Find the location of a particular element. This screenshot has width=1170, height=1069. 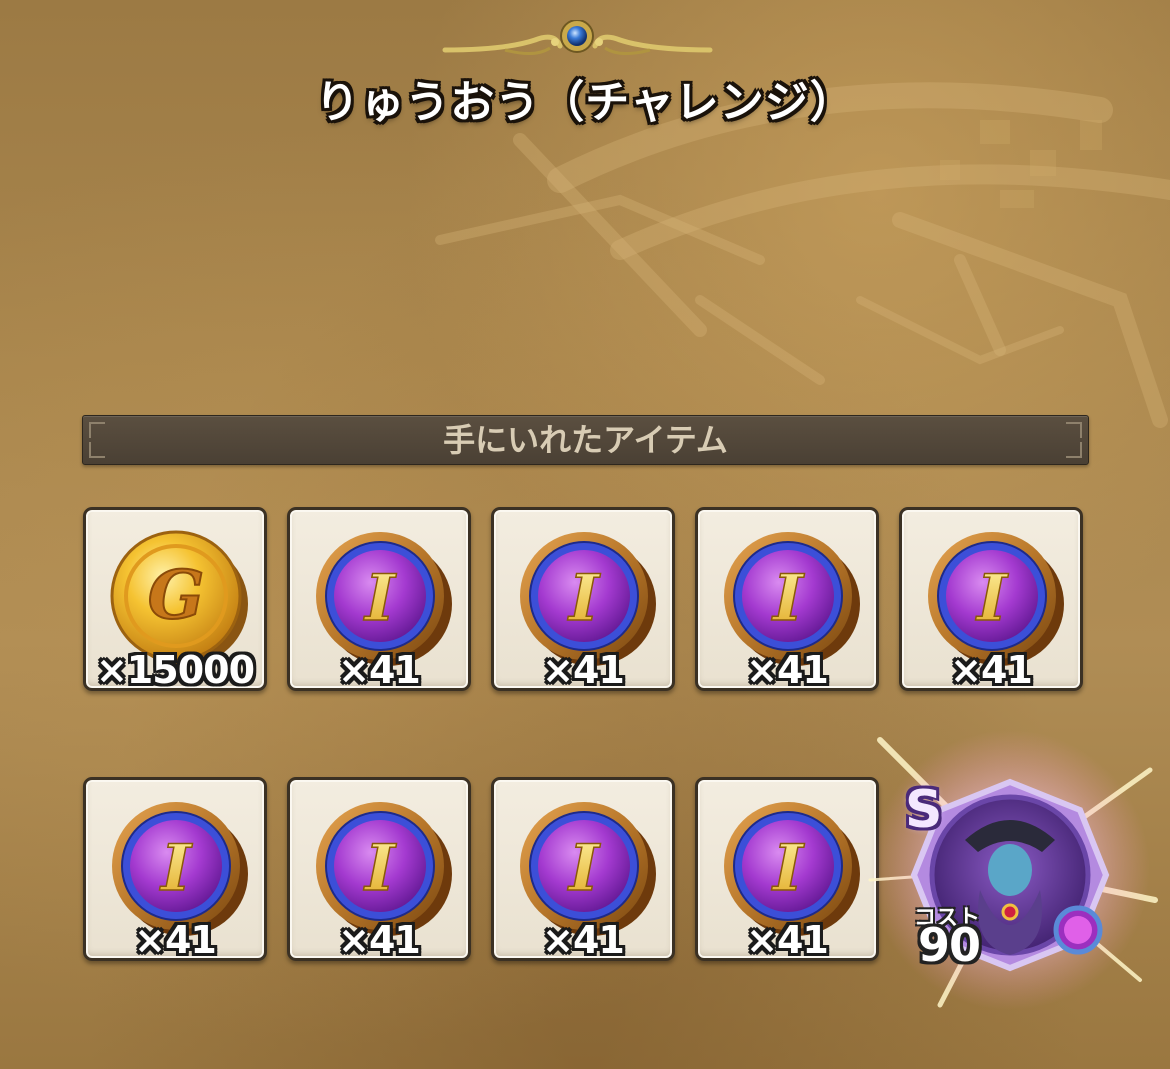

reward-item-tile: G ×15000 is located at coordinates (175, 599).